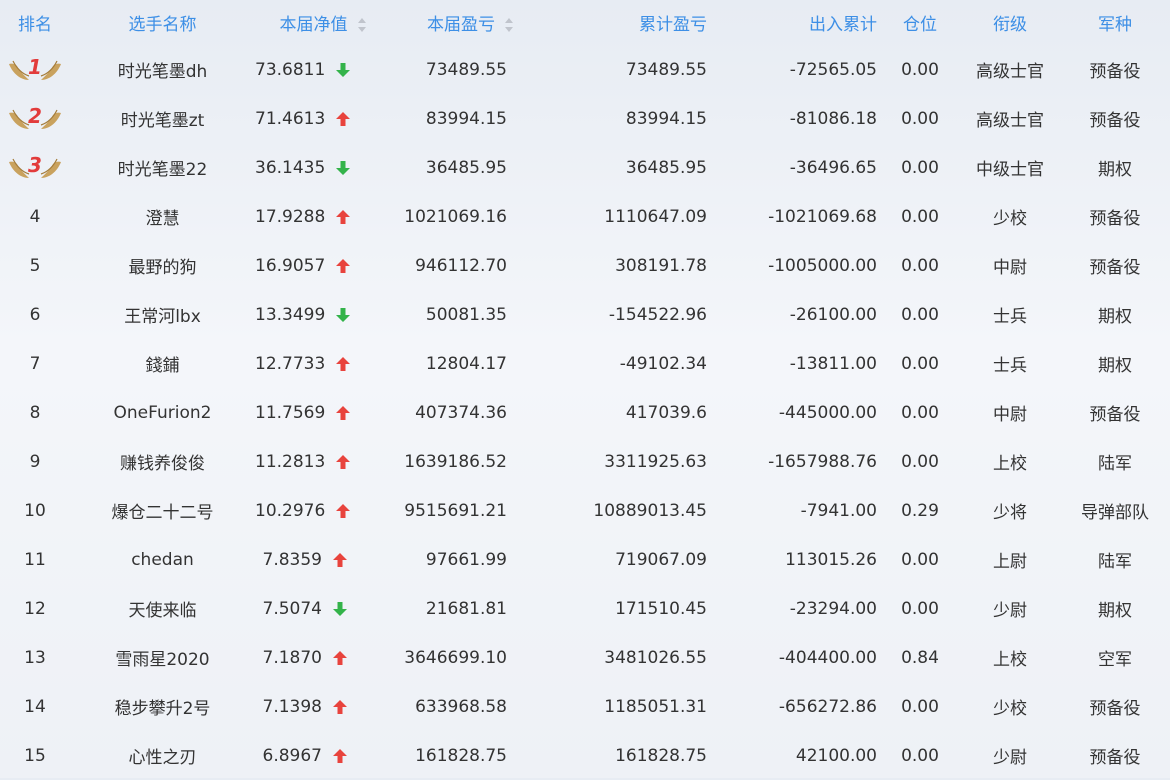 The height and width of the screenshot is (780, 1170). Describe the element at coordinates (35, 412) in the screenshot. I see `rank-cell: 8` at that location.